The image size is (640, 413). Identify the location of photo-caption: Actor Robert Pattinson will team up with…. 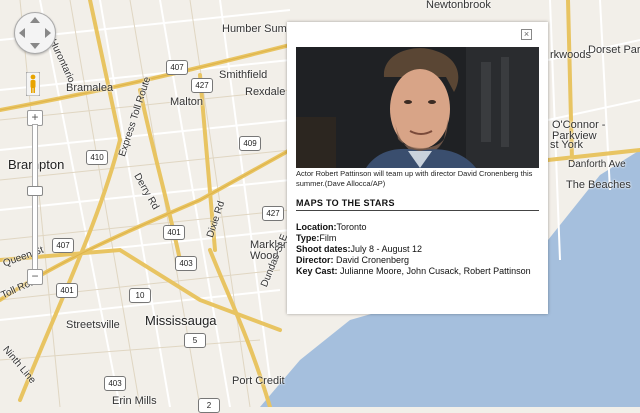
(414, 178).